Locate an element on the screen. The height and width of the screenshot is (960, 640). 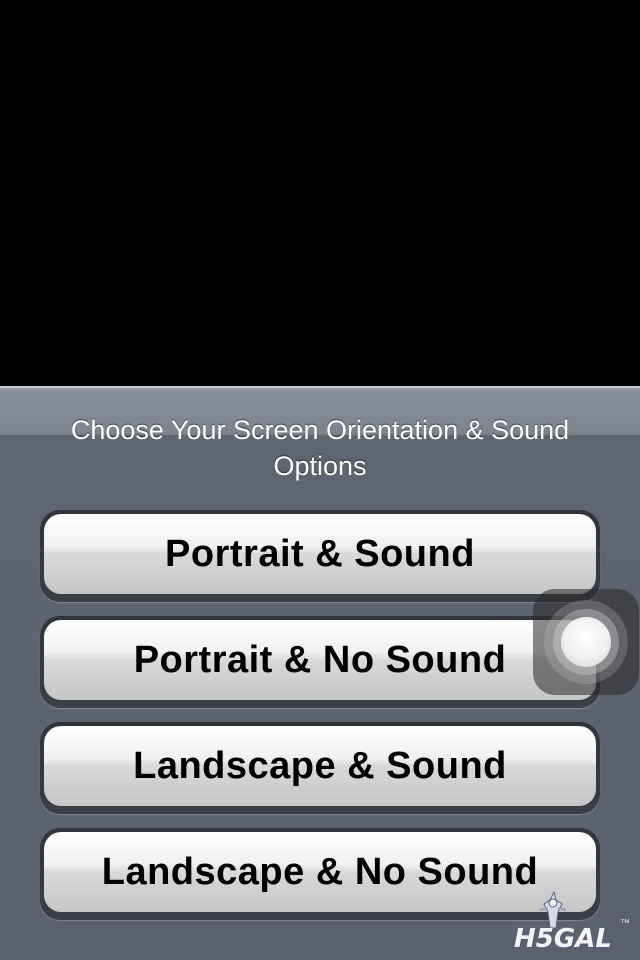
landscape-no-sound-button: Landscape & No Sound is located at coordinates (320, 872).